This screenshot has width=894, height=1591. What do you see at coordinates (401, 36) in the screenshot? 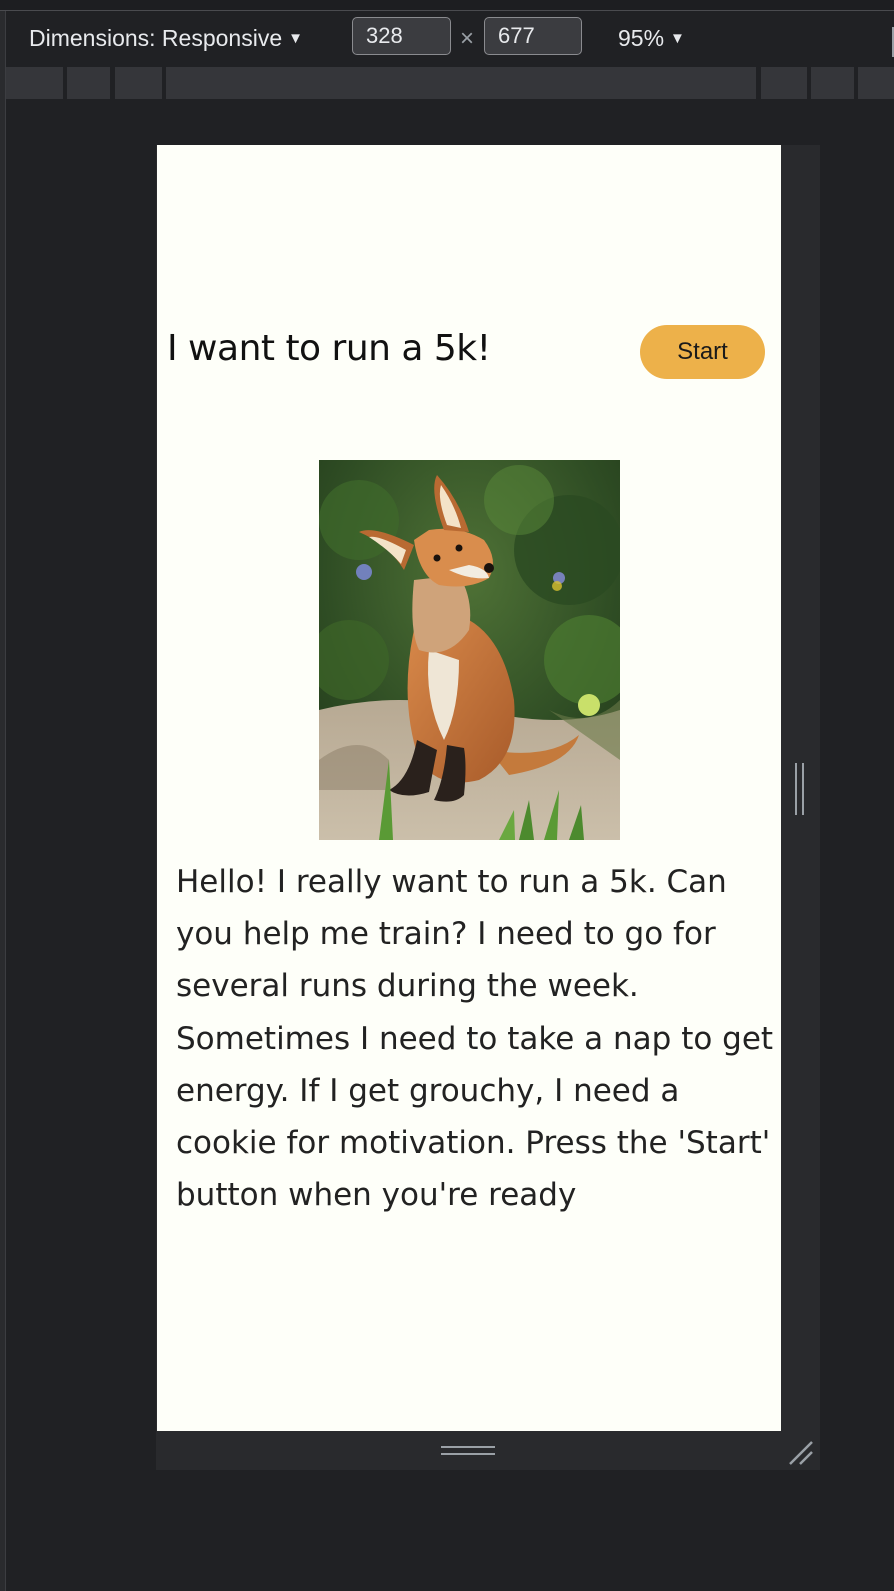
I see `width-input` at bounding box center [401, 36].